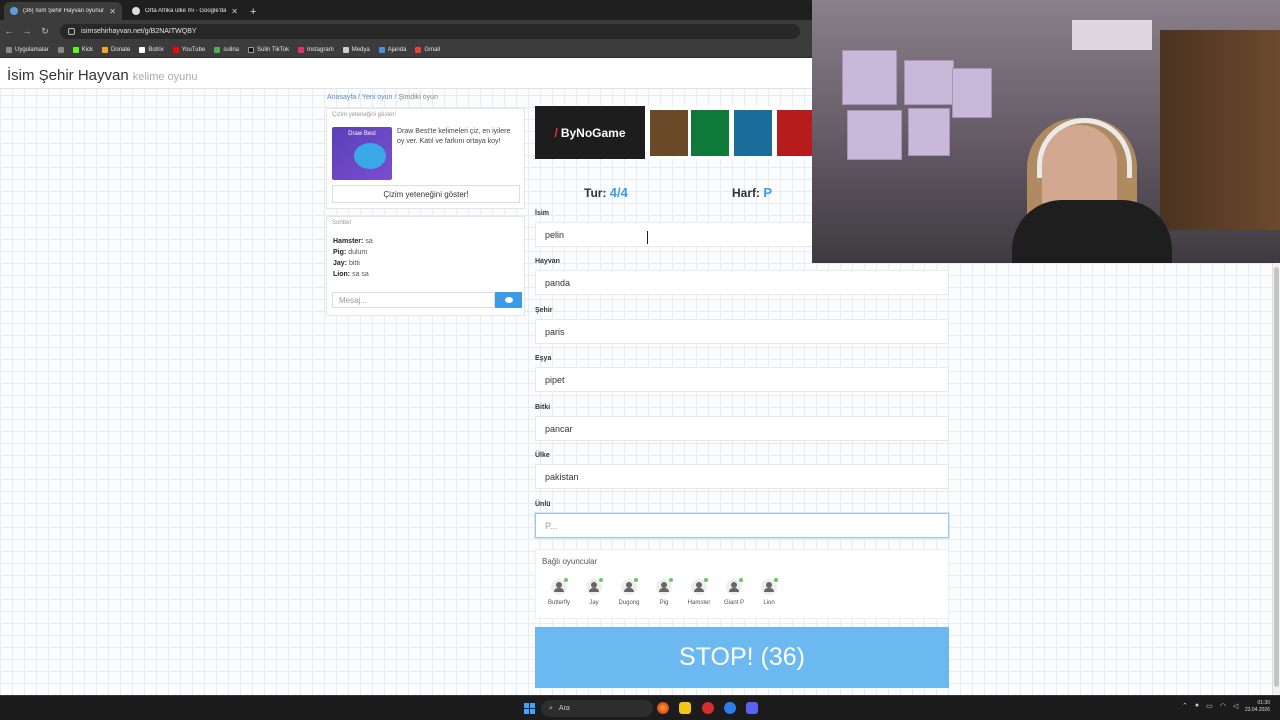 The height and width of the screenshot is (720, 1280). Describe the element at coordinates (1235, 706) in the screenshot. I see `volume-icon: ◁` at that location.